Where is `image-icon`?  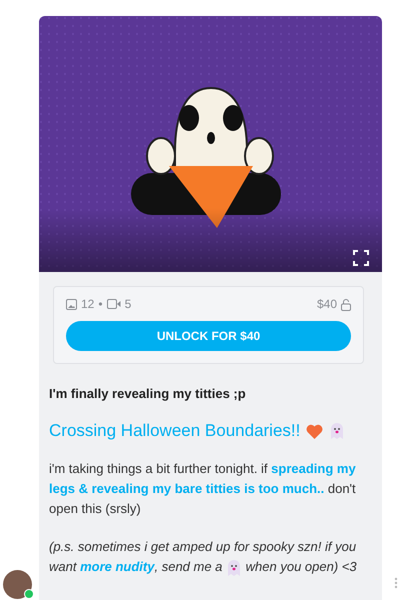 image-icon is located at coordinates (71, 304).